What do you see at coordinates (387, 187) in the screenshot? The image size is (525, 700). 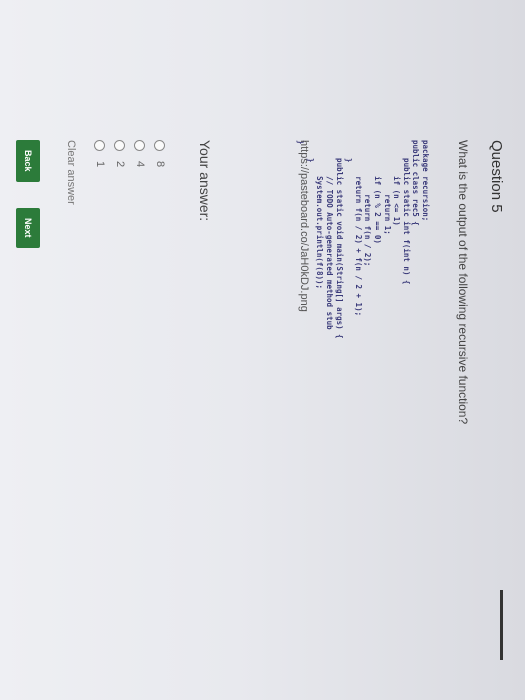 I see `code-line: return 1;` at bounding box center [387, 187].